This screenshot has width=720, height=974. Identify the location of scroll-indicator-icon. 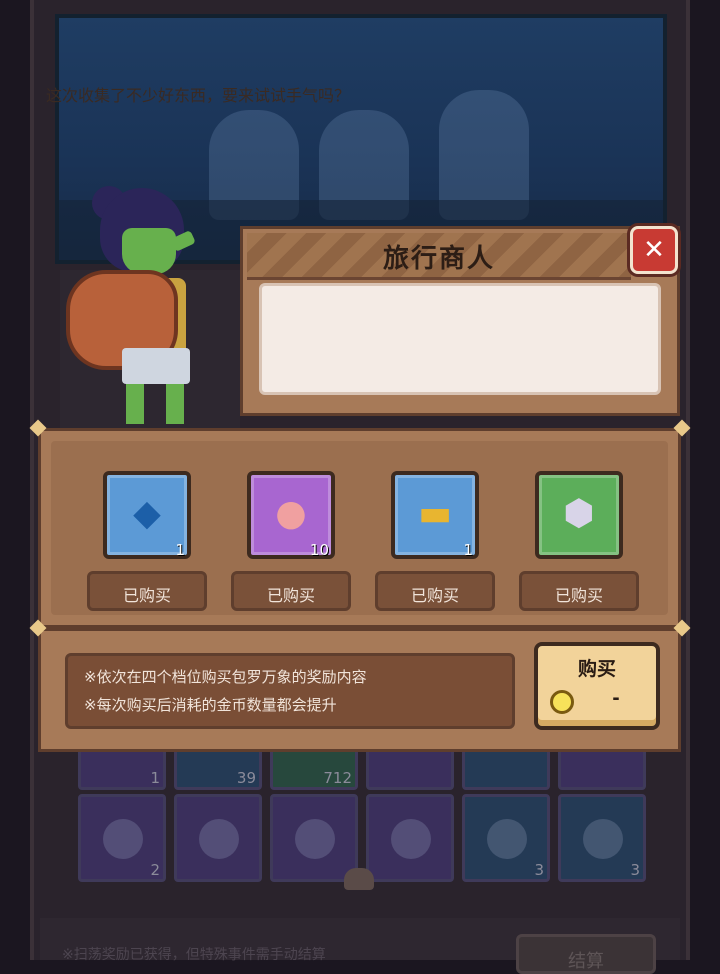
(359, 879).